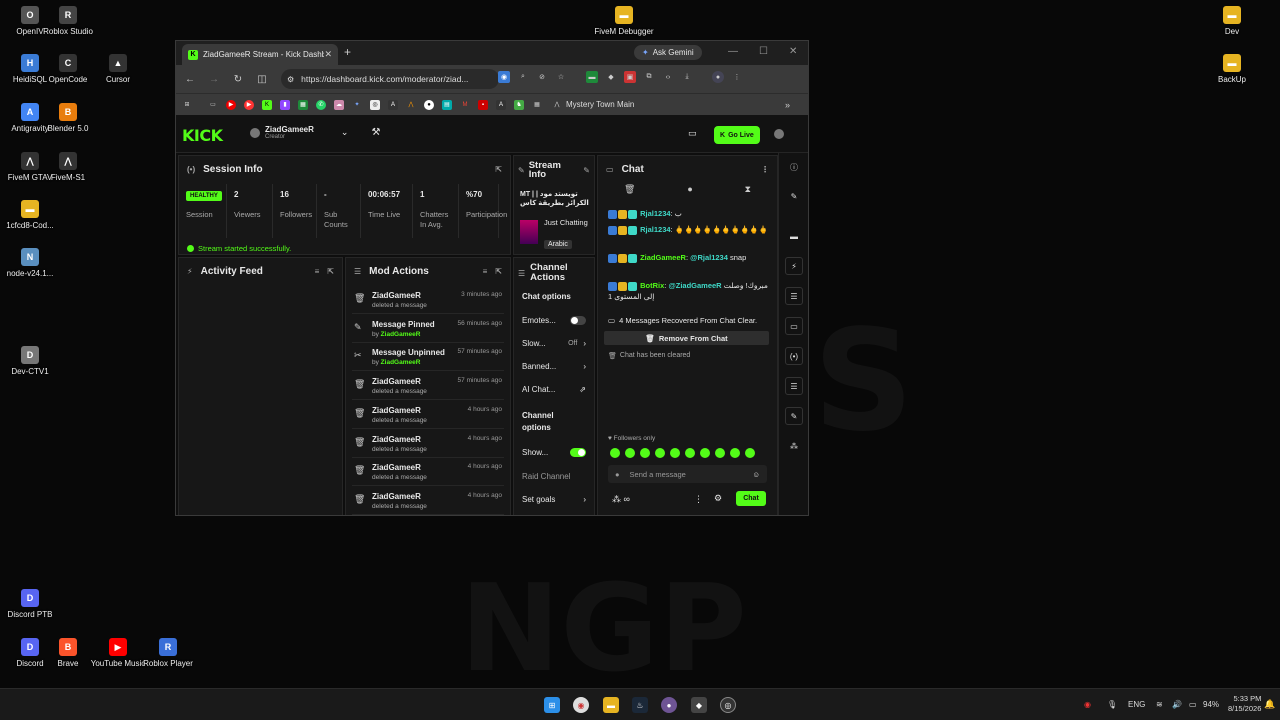  I want to click on youtube-music-bookmark-icon: ▶, so click(249, 104).